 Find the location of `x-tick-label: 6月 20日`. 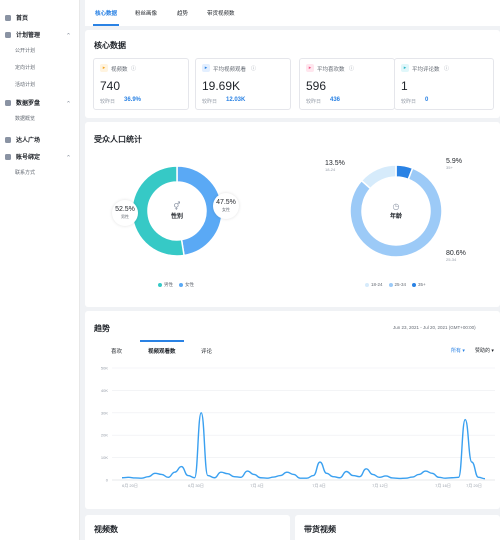

x-tick-label: 6月 20日 is located at coordinates (130, 485).